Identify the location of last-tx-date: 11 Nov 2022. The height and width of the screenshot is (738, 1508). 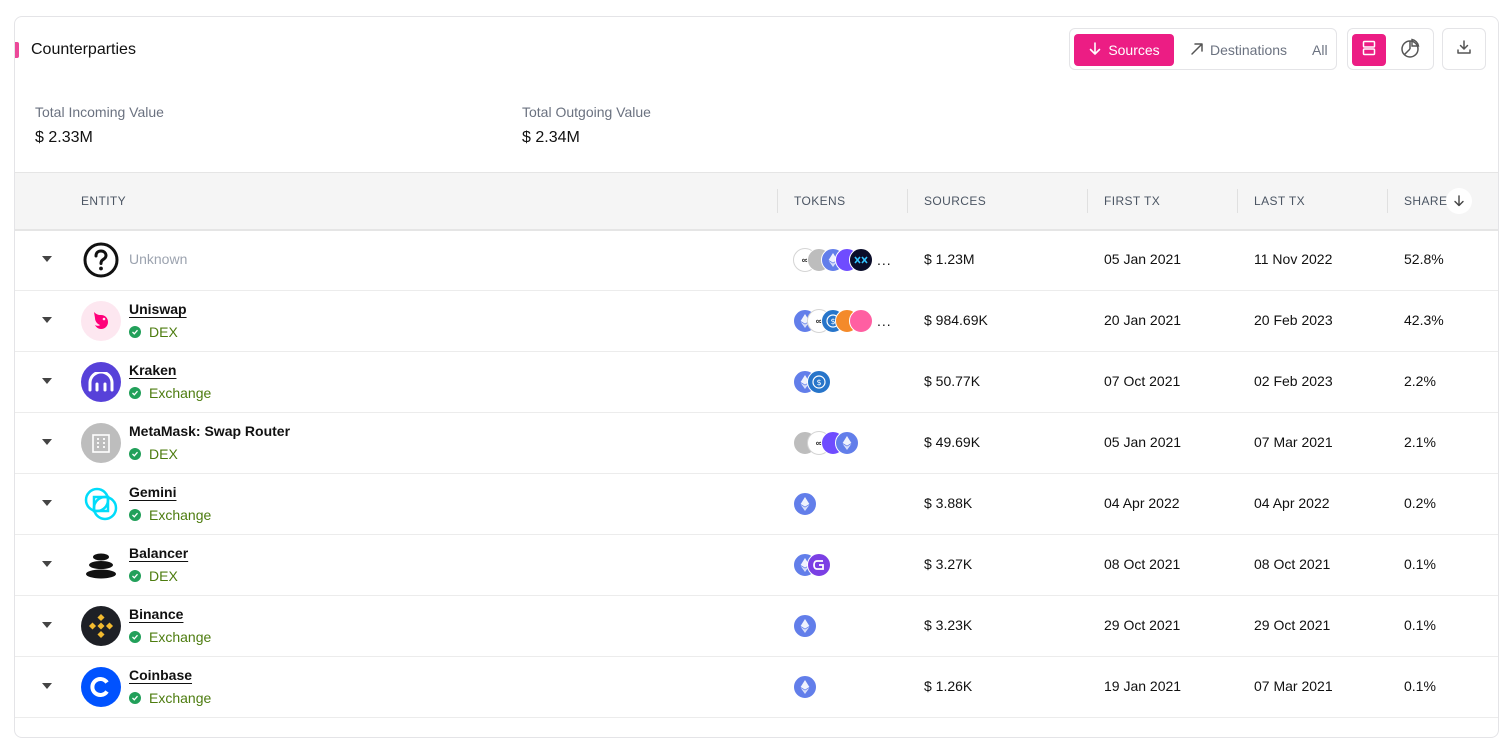
(1293, 259).